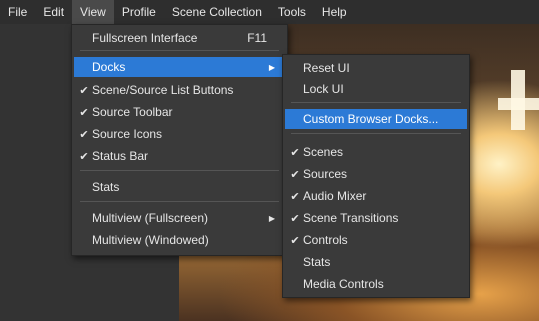  I want to click on sources-dock-item: ✔ Sources, so click(376, 174).